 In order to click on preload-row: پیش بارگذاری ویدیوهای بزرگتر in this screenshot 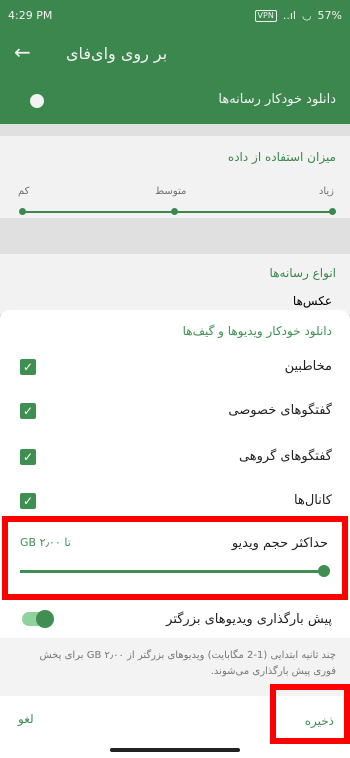, I will do `click(175, 621)`.